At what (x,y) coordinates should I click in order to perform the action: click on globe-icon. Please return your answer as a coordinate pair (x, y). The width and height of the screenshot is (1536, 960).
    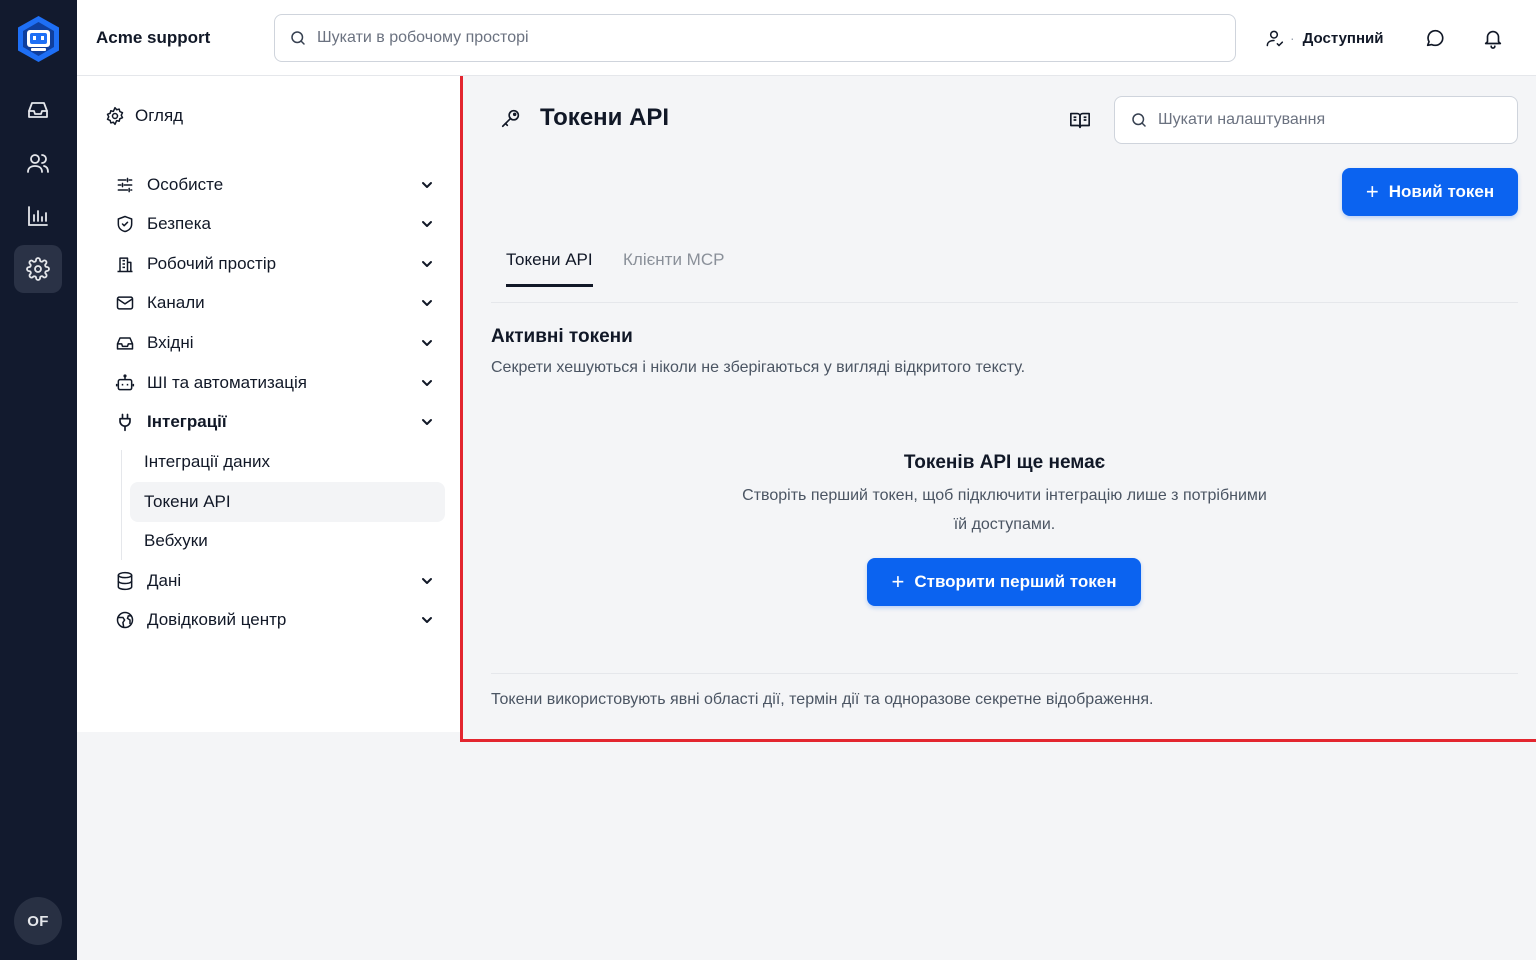
    Looking at the image, I should click on (125, 620).